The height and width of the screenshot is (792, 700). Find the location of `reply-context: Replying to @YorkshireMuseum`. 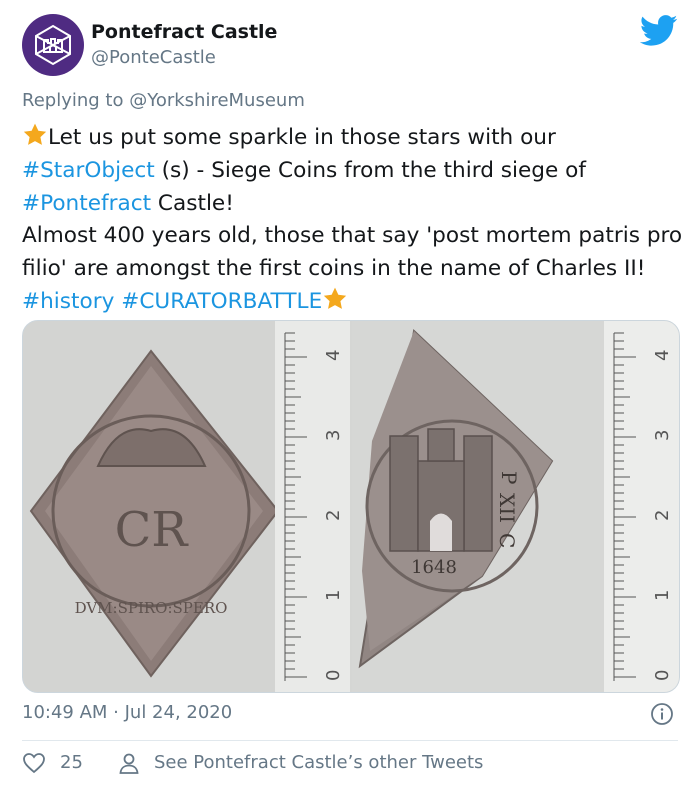

reply-context: Replying to @YorkshireMuseum is located at coordinates (163, 100).